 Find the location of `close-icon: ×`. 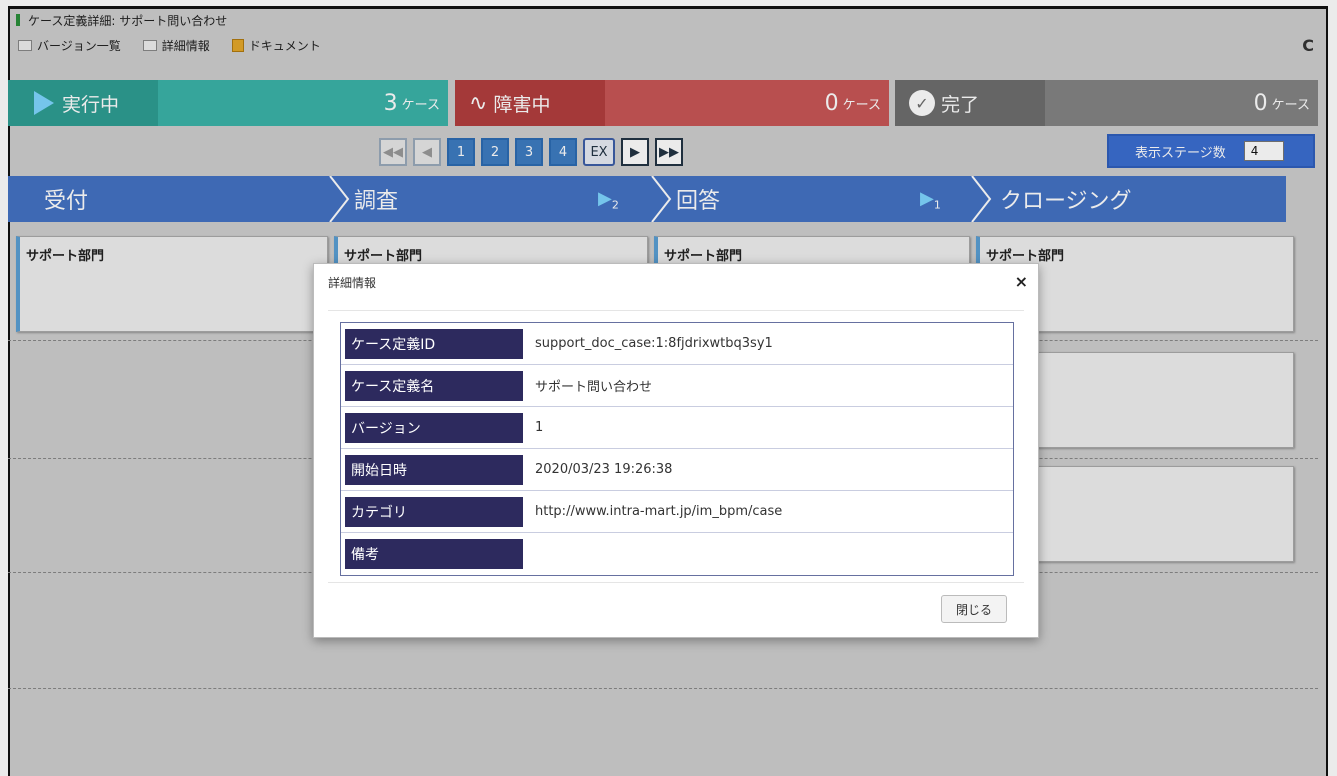

close-icon: × is located at coordinates (1021, 281).